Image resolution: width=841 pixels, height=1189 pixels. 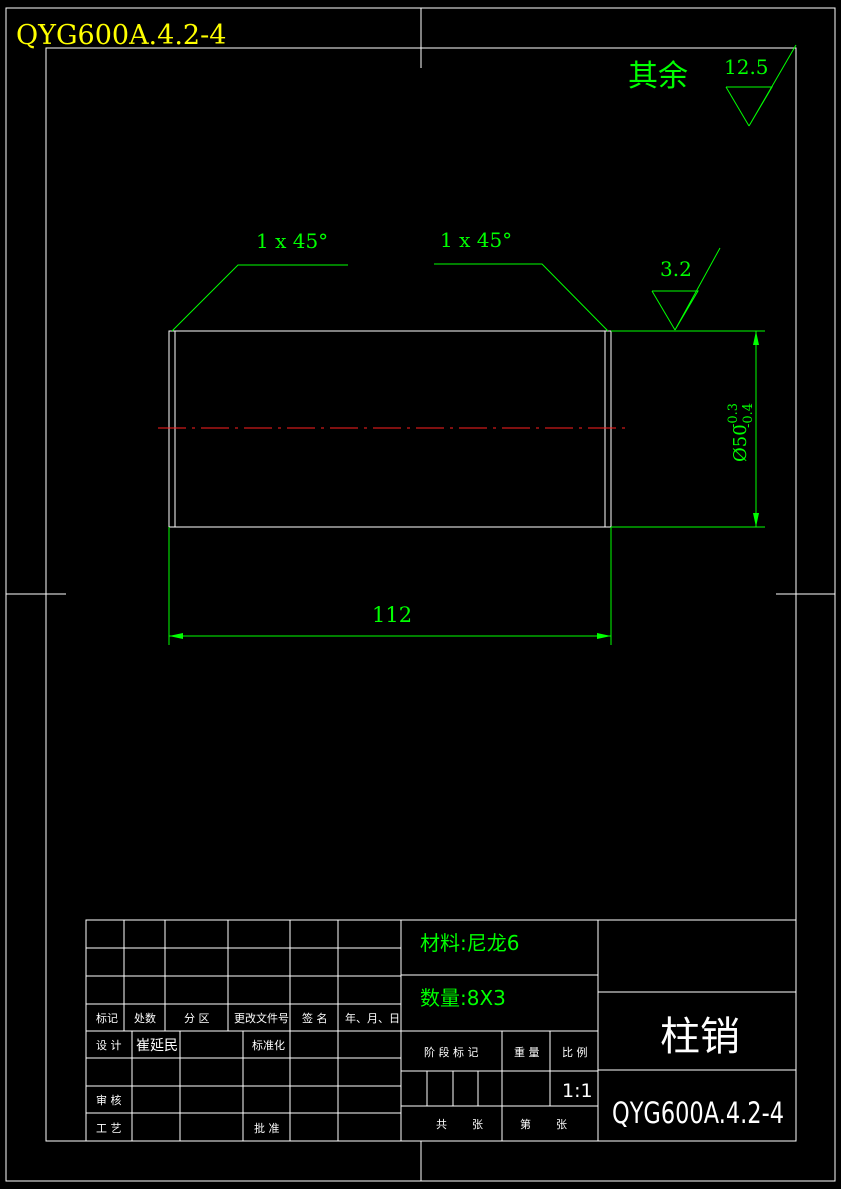 I want to click on tolerance-lower: -0.4, so click(x=748, y=415).